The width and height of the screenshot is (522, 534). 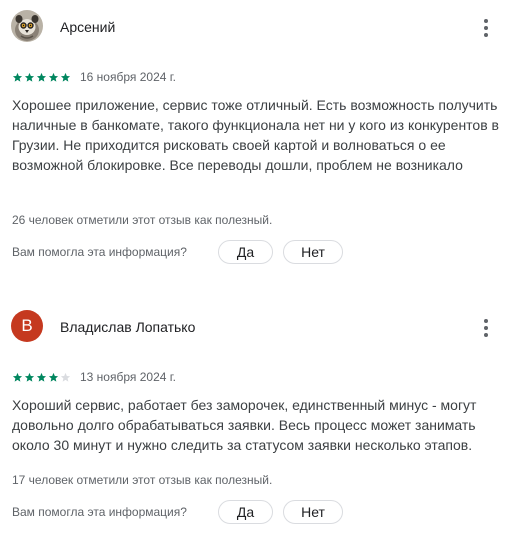 I want to click on lemur-avatar-icon, so click(x=27, y=26).